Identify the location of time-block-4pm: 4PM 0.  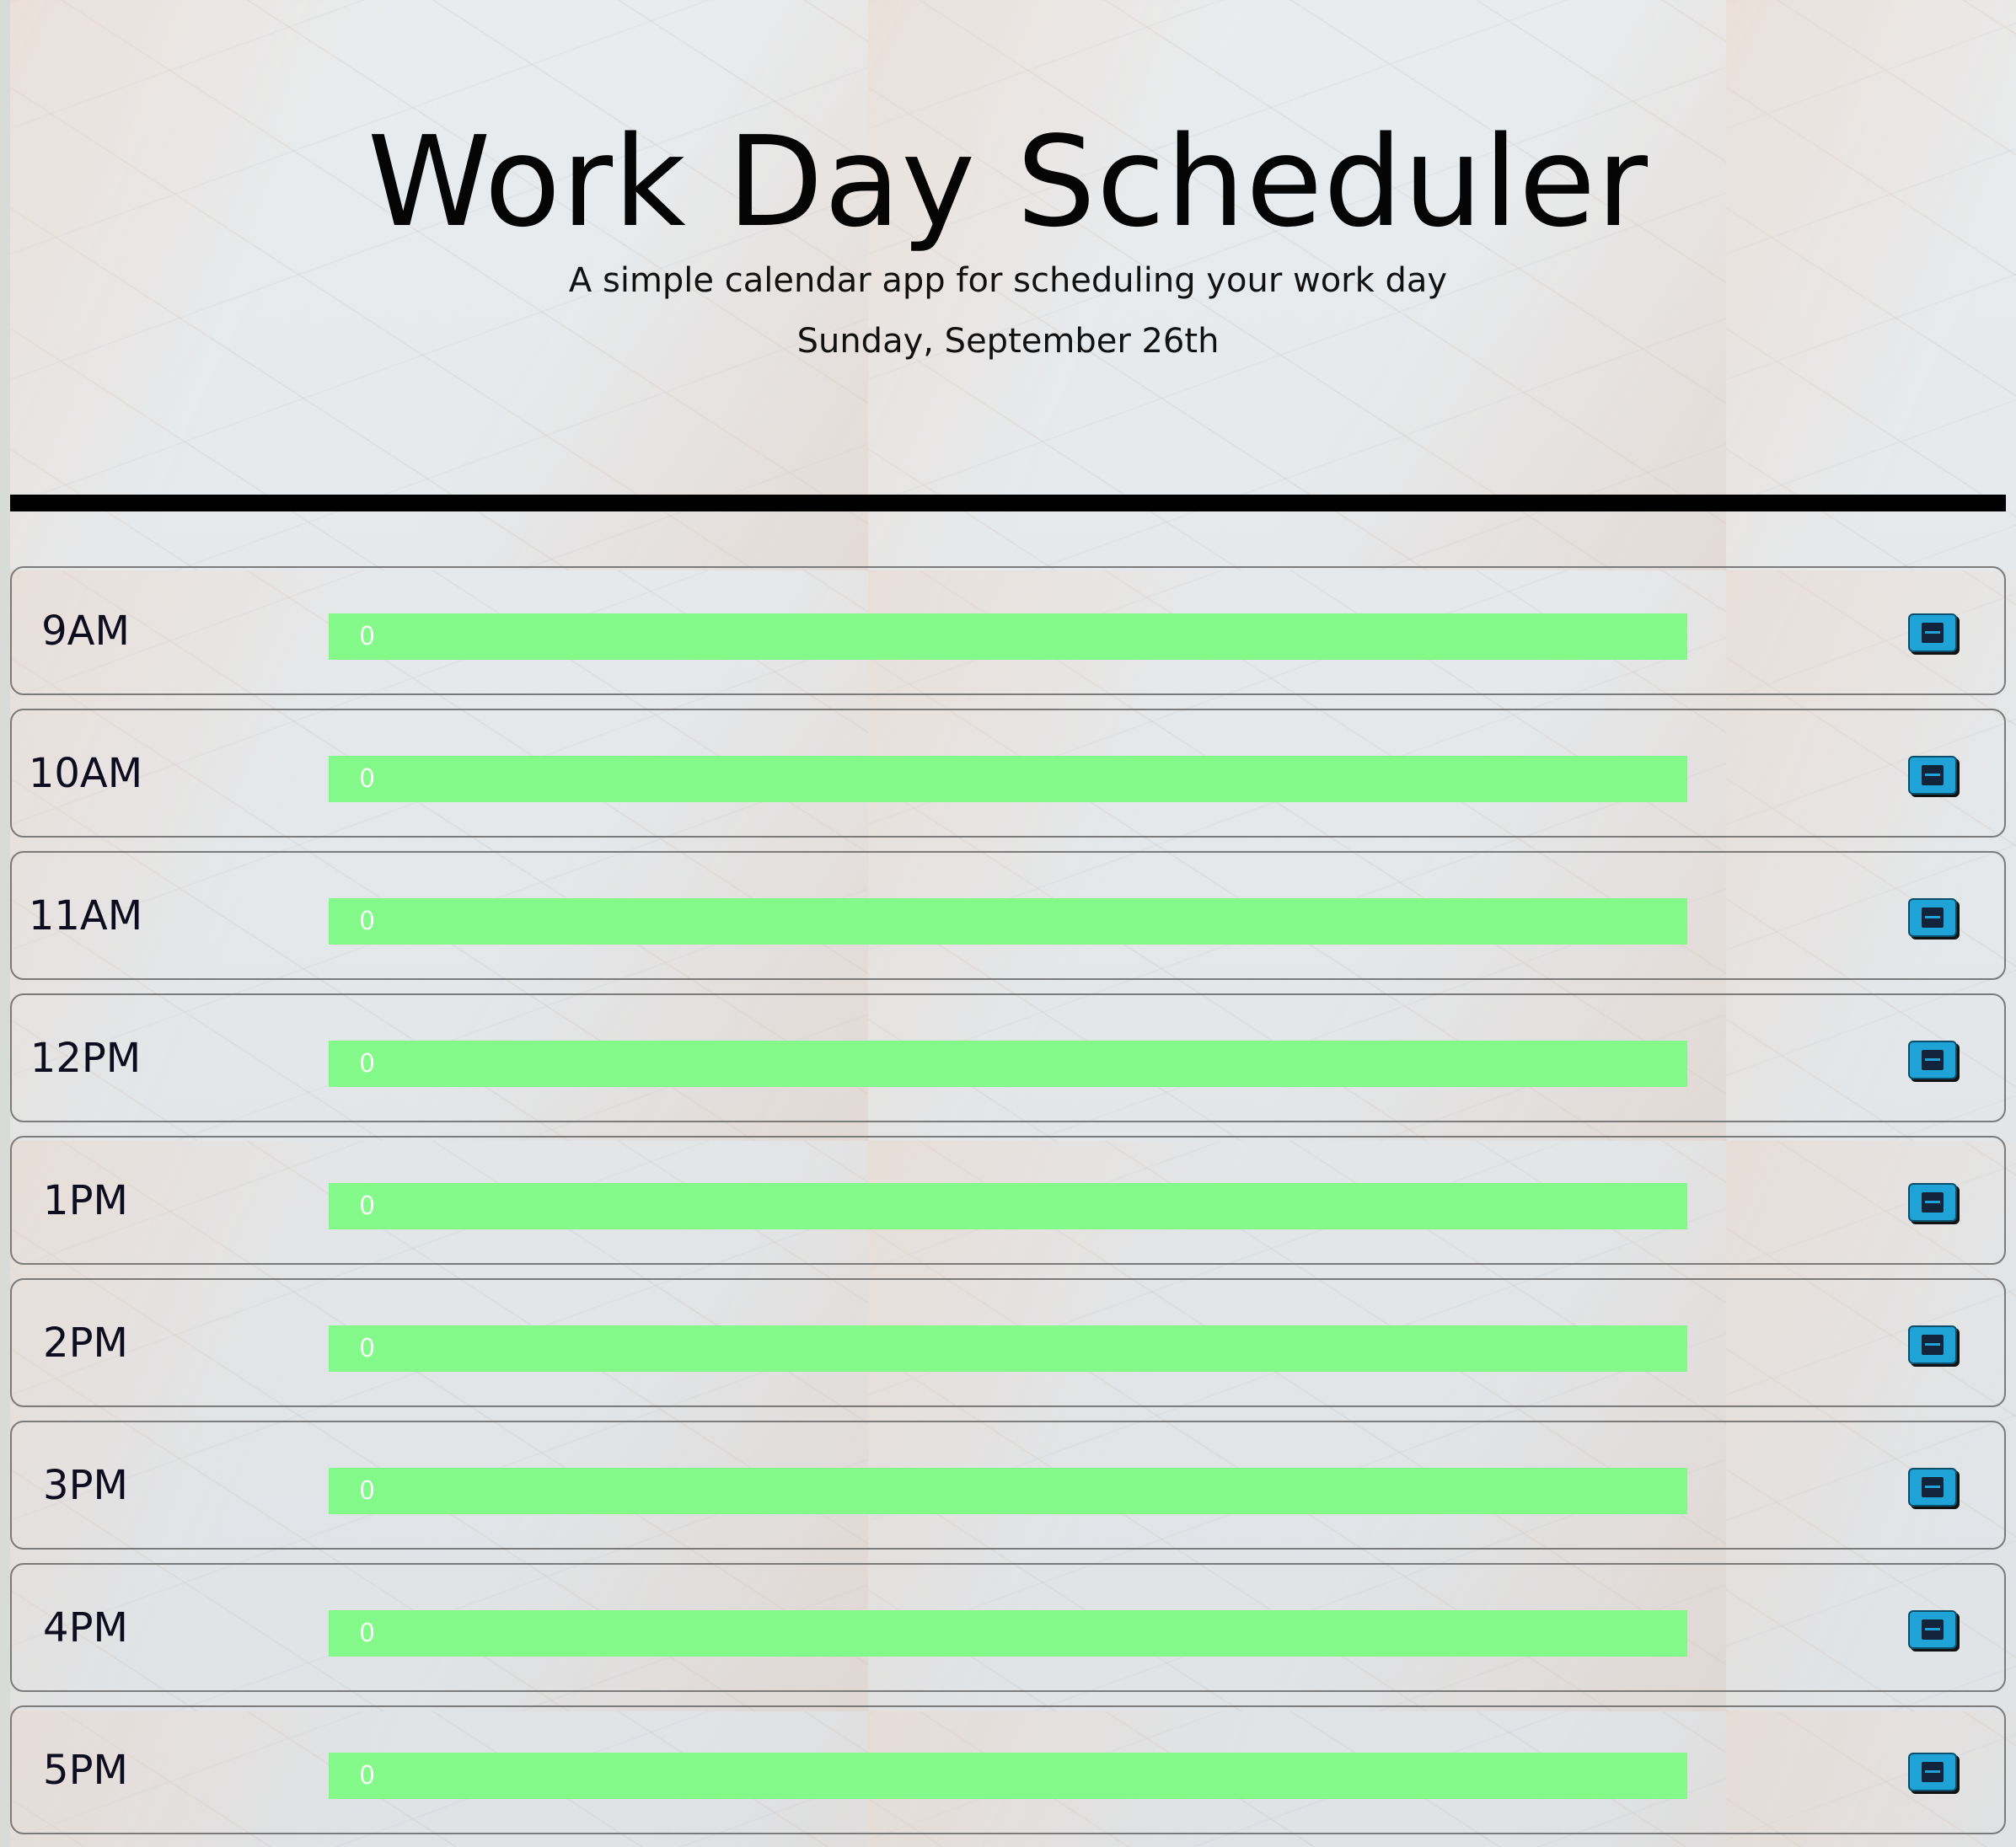
(1008, 1627).